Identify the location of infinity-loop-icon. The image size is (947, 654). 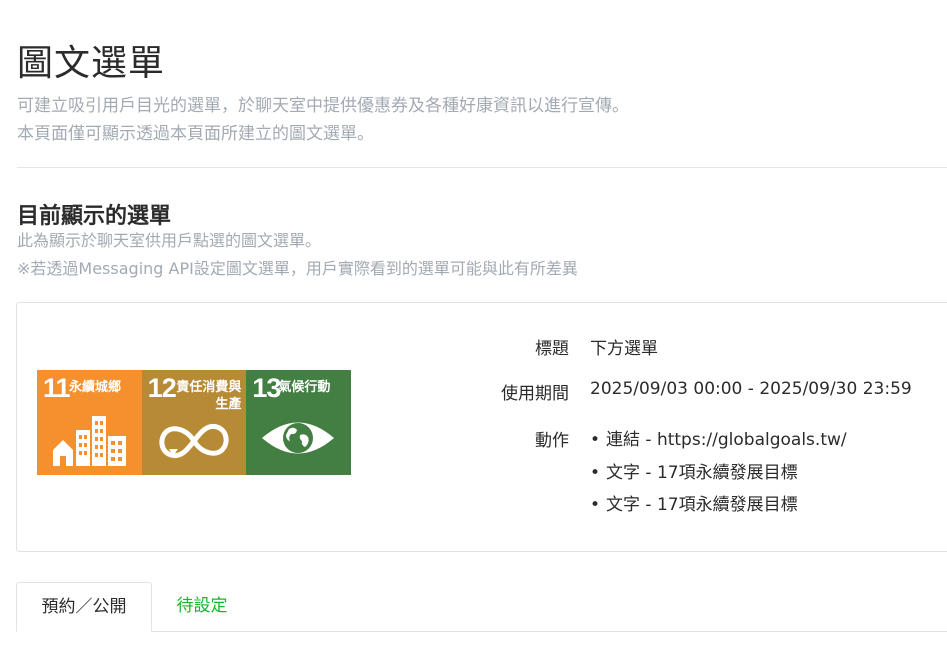
(194, 441).